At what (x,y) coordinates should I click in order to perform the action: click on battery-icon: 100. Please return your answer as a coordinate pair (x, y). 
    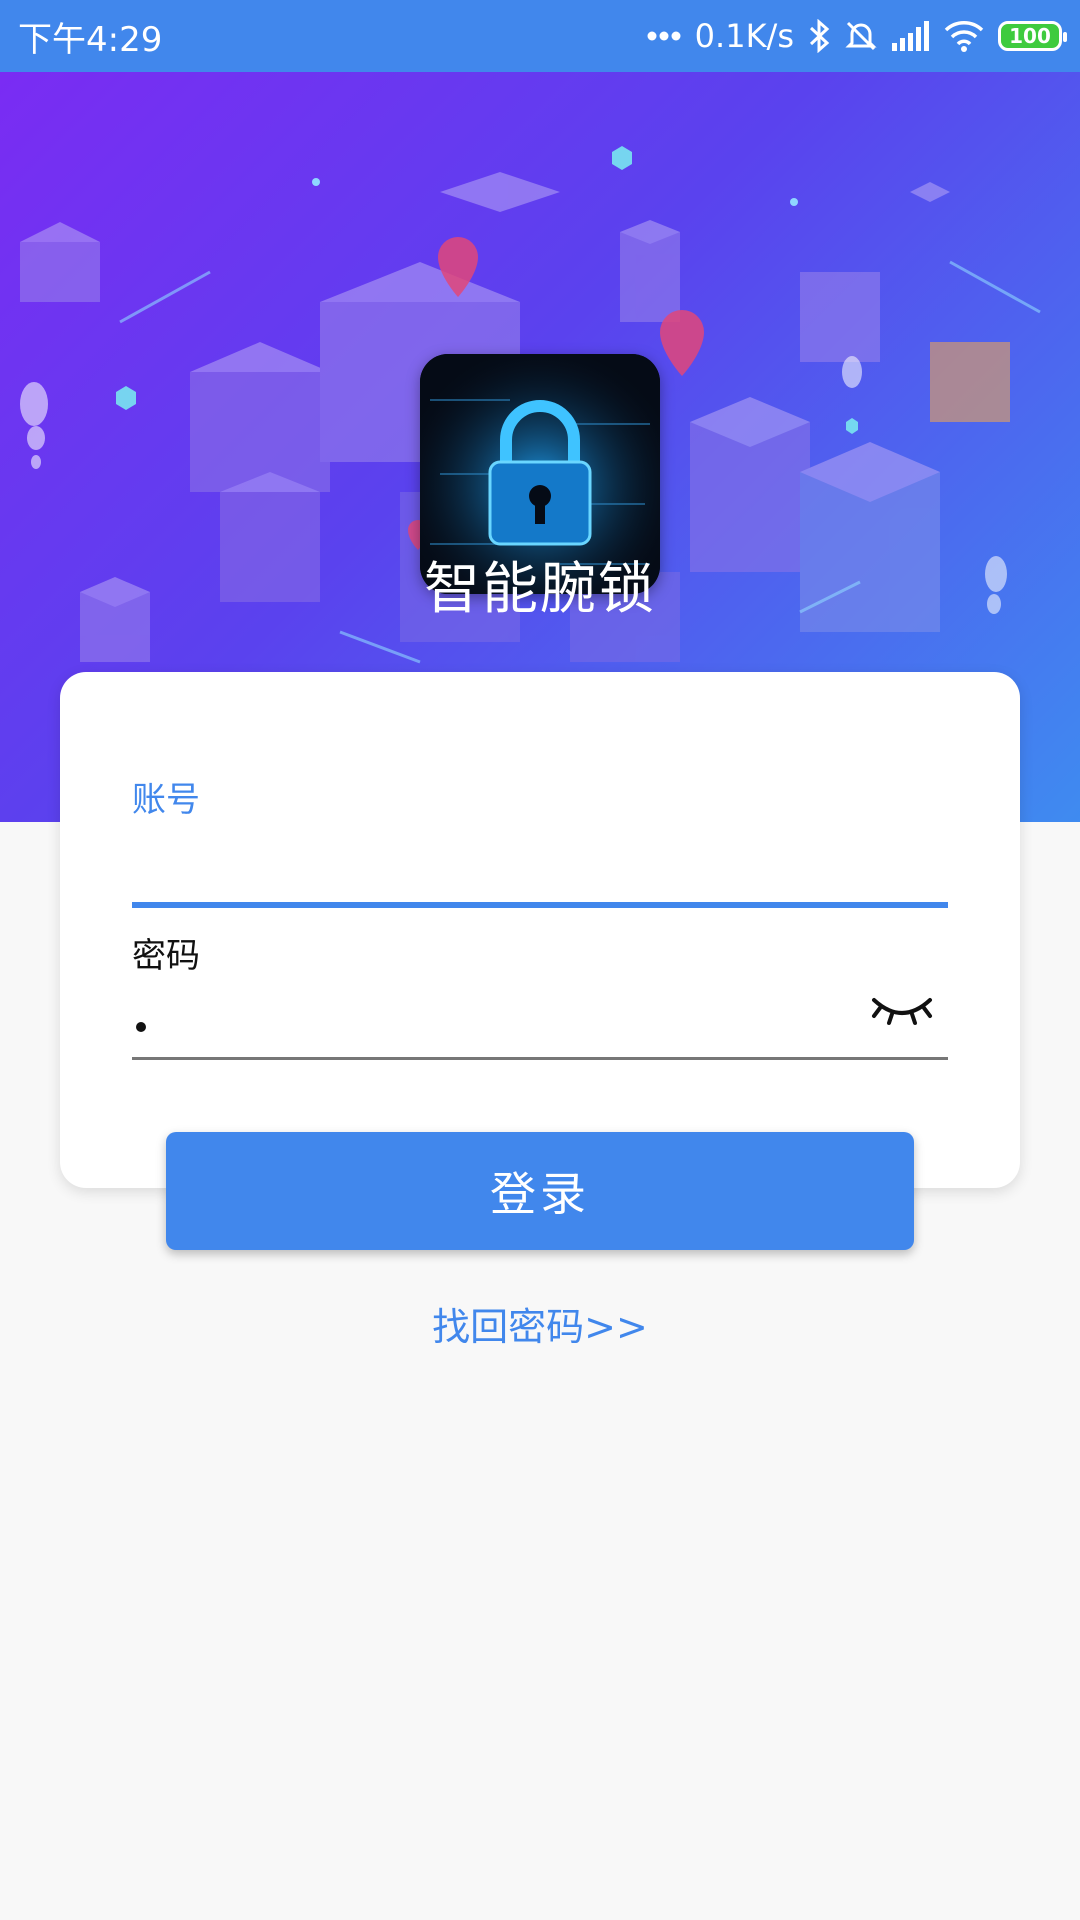
    Looking at the image, I should click on (1032, 36).